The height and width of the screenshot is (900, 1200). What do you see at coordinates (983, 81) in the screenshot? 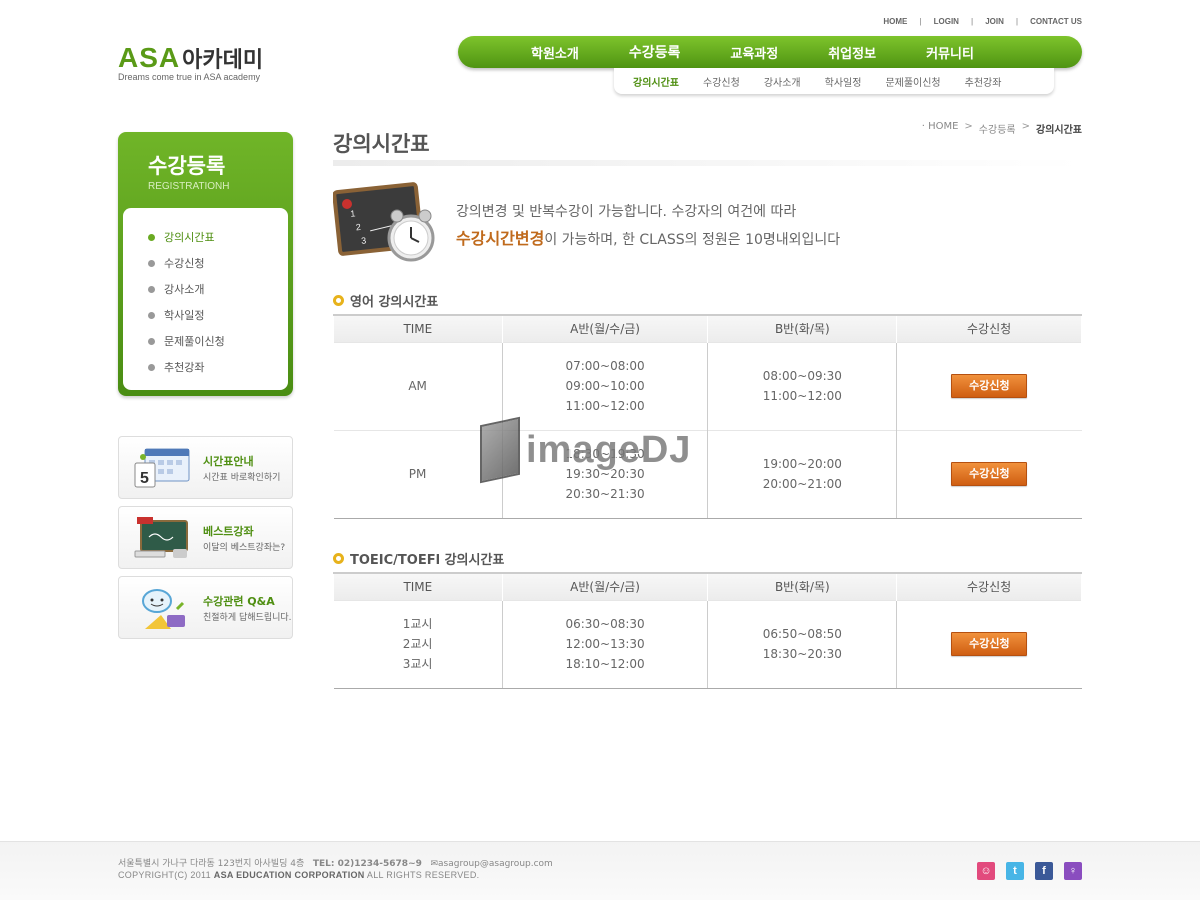
I see `subnav-item-recommended: 추천강좌` at bounding box center [983, 81].